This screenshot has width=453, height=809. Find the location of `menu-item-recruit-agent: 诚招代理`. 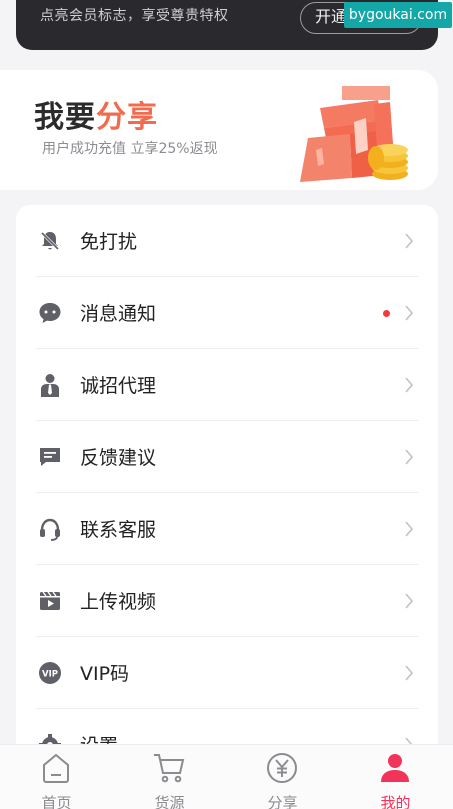

menu-item-recruit-agent: 诚招代理 is located at coordinates (227, 385).